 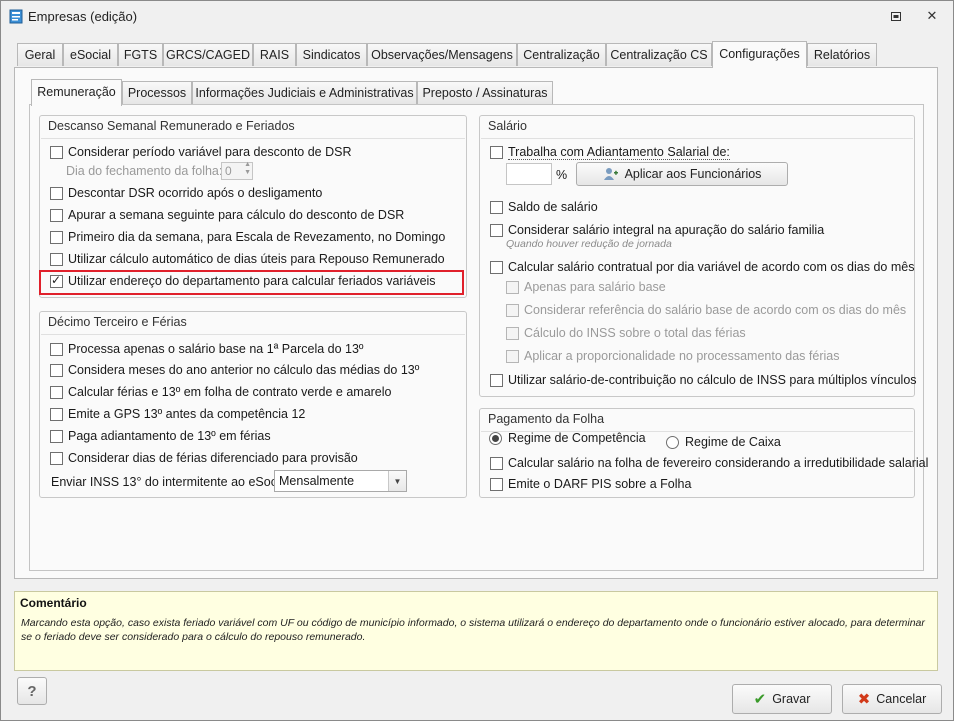 I want to click on subtab-processos: Processos, so click(x=157, y=92).